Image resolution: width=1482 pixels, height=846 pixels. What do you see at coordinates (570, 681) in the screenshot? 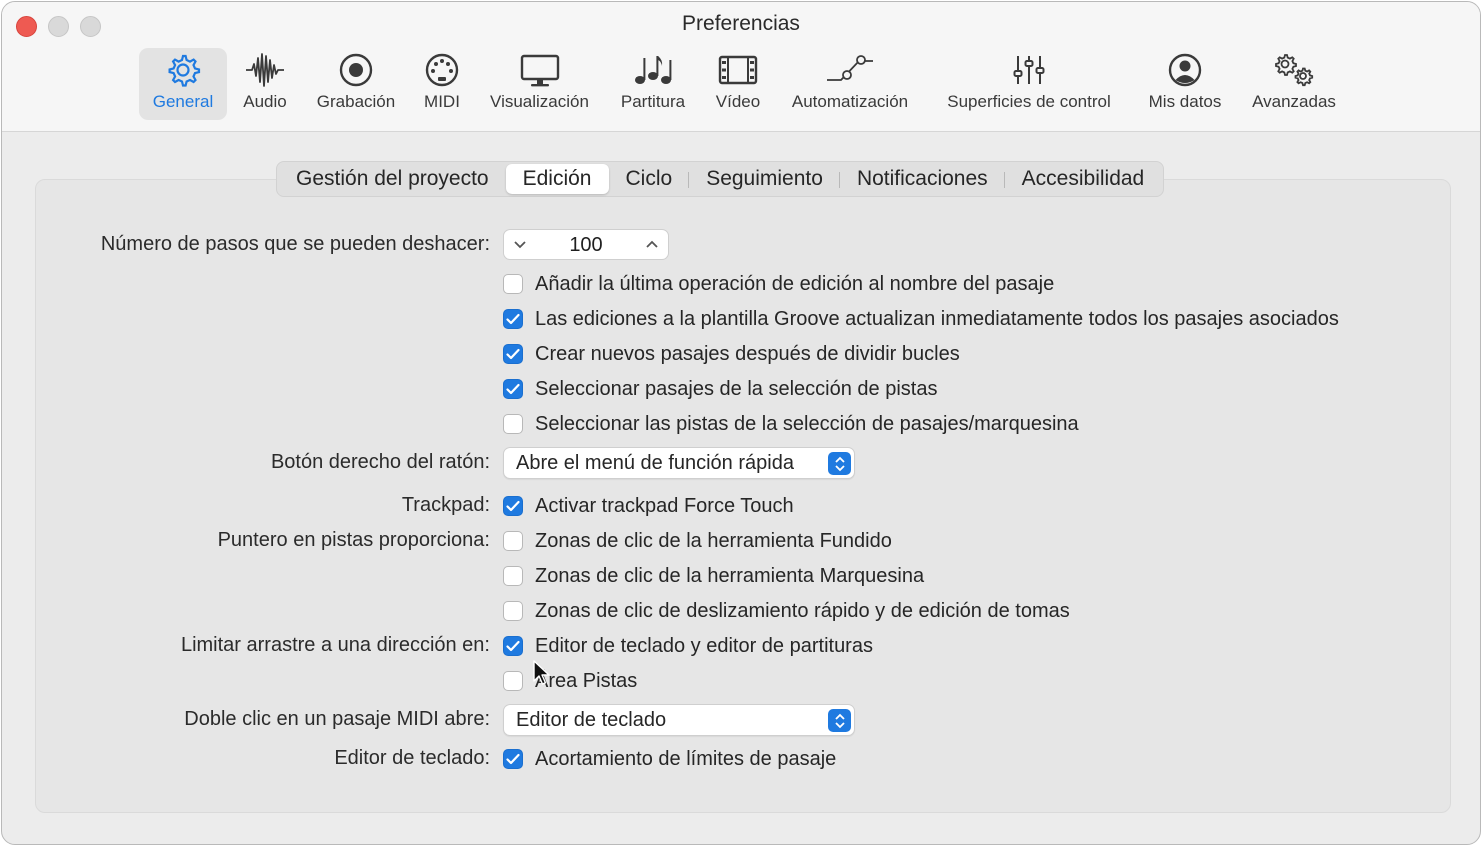
I see `check-limit-tracks-area: Área Pistas` at bounding box center [570, 681].